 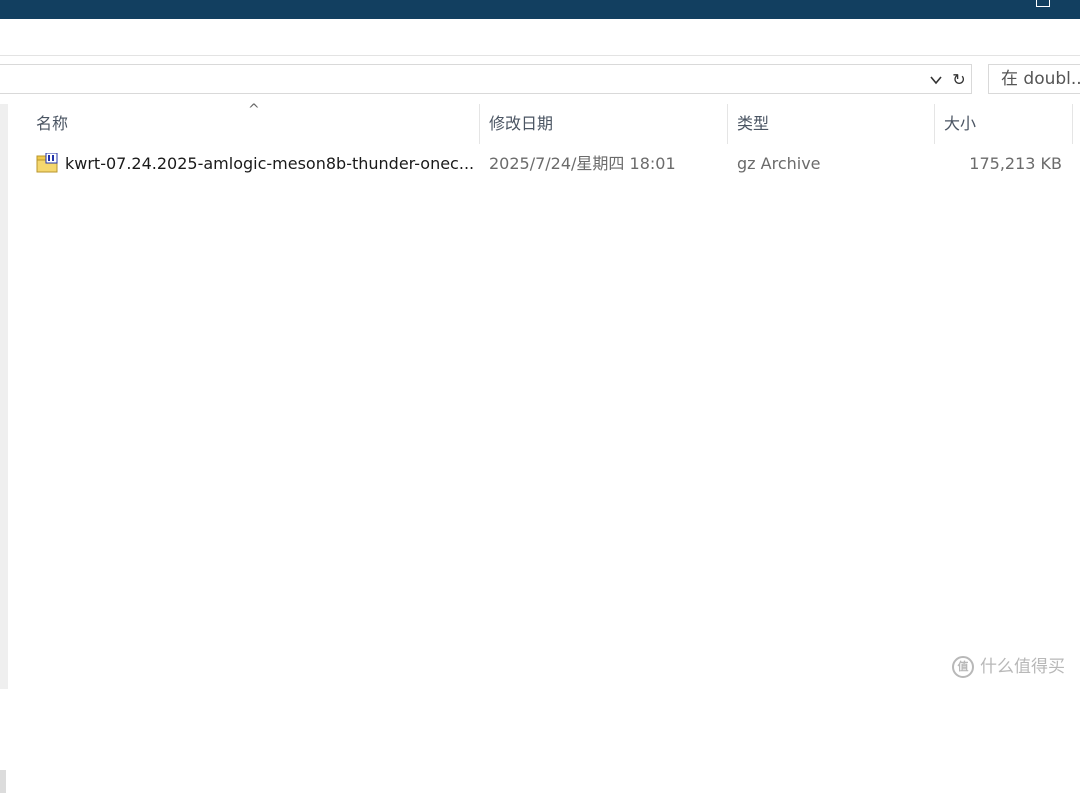 What do you see at coordinates (753, 124) in the screenshot?
I see `column-header-type: 类型` at bounding box center [753, 124].